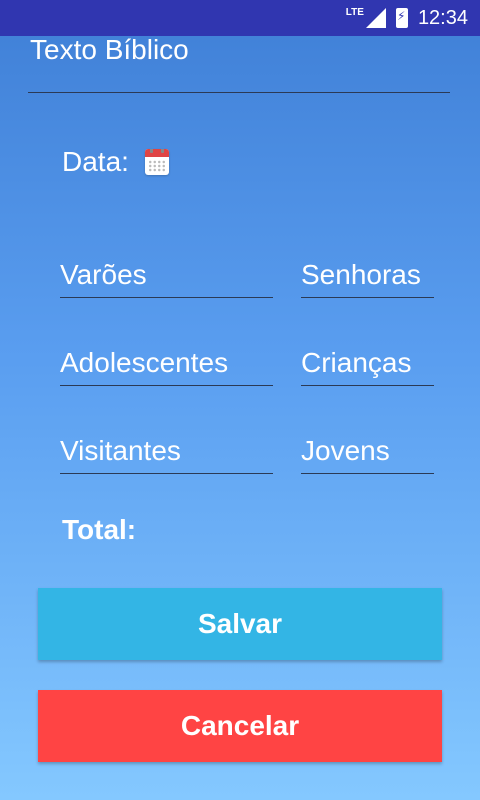 This screenshot has width=480, height=800. Describe the element at coordinates (103, 274) in the screenshot. I see `varoes-hint: Varões` at that location.